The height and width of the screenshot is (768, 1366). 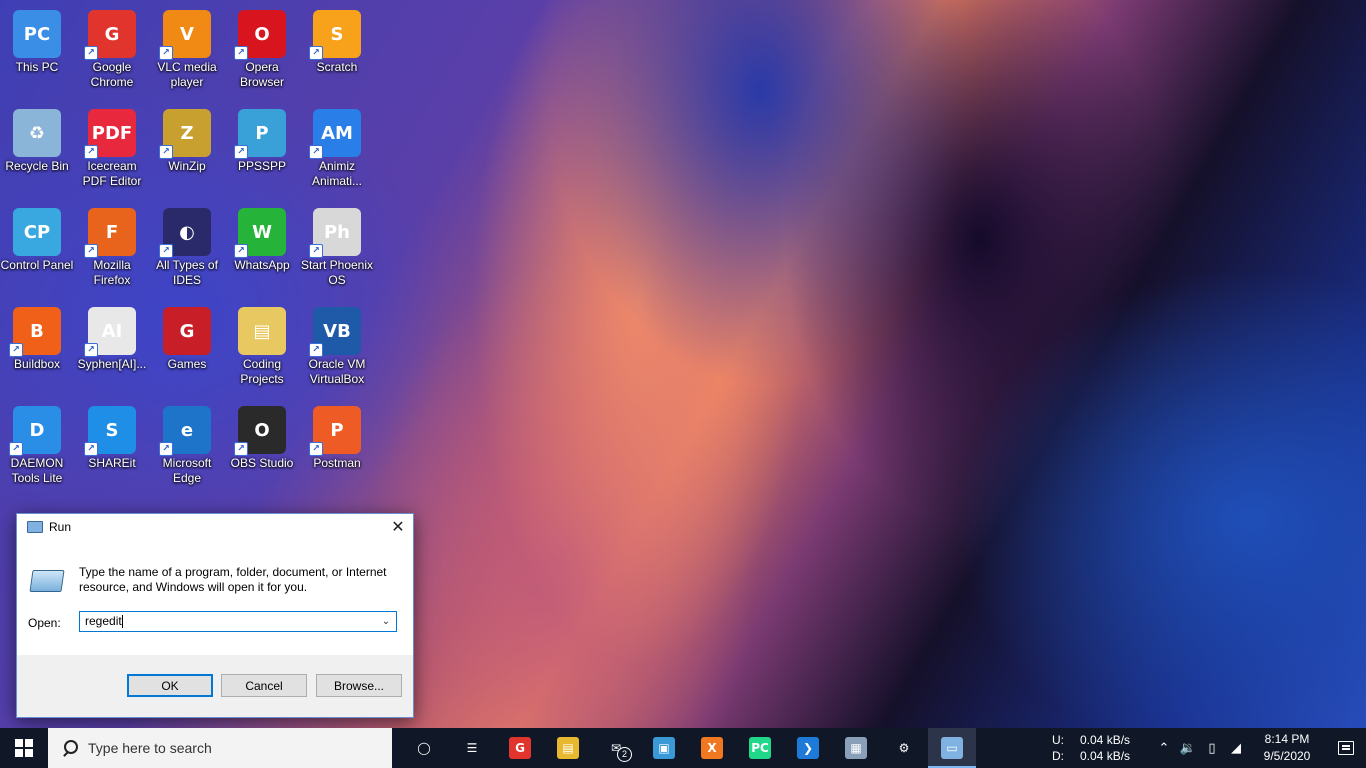 What do you see at coordinates (220, 748) in the screenshot?
I see `search-box: Type here to search` at bounding box center [220, 748].